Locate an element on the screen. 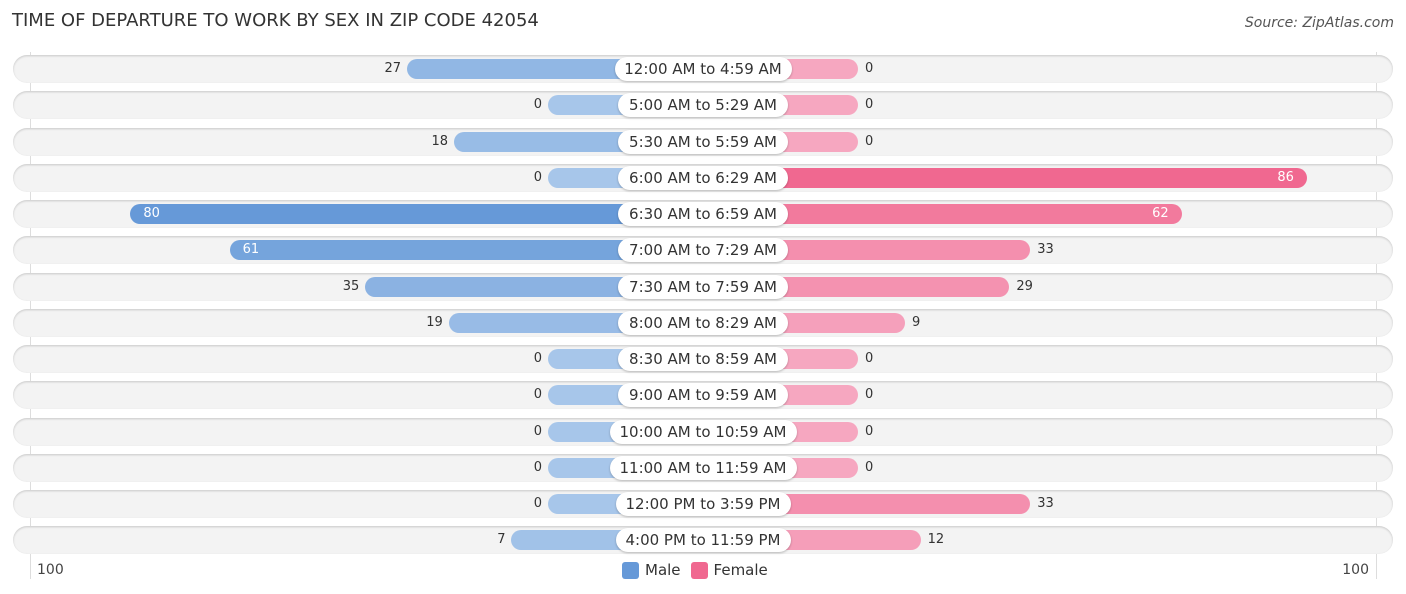 The width and height of the screenshot is (1406, 594). female-value-label: 9 is located at coordinates (916, 322).